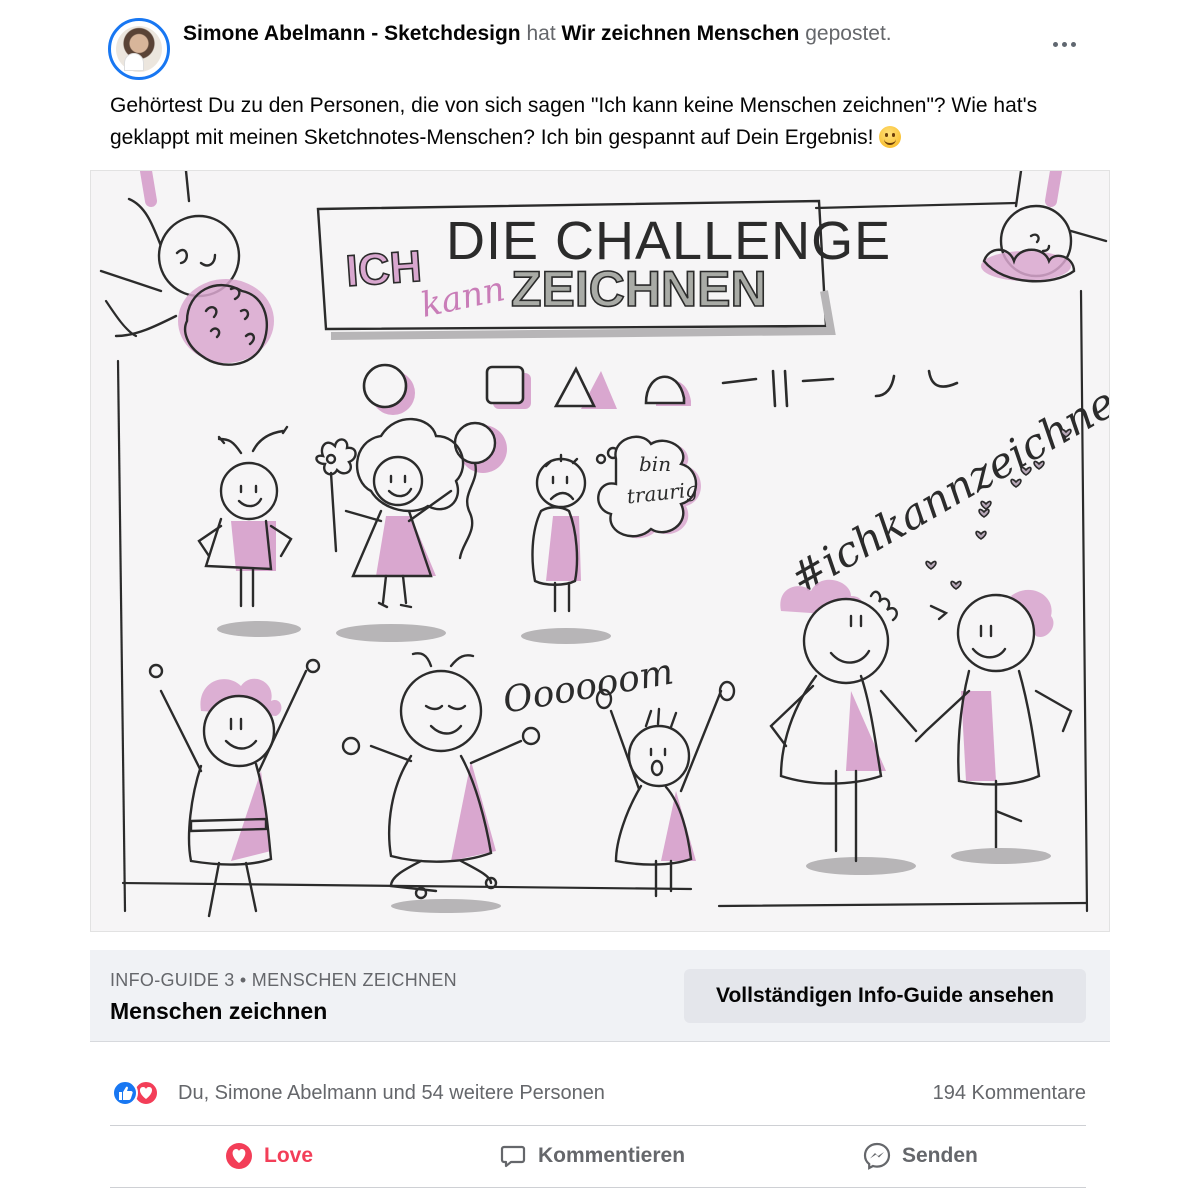 Image resolution: width=1200 pixels, height=1200 pixels. What do you see at coordinates (885, 996) in the screenshot?
I see `view-full-guide-button: Vollständigen Info-Guide ansehen` at bounding box center [885, 996].